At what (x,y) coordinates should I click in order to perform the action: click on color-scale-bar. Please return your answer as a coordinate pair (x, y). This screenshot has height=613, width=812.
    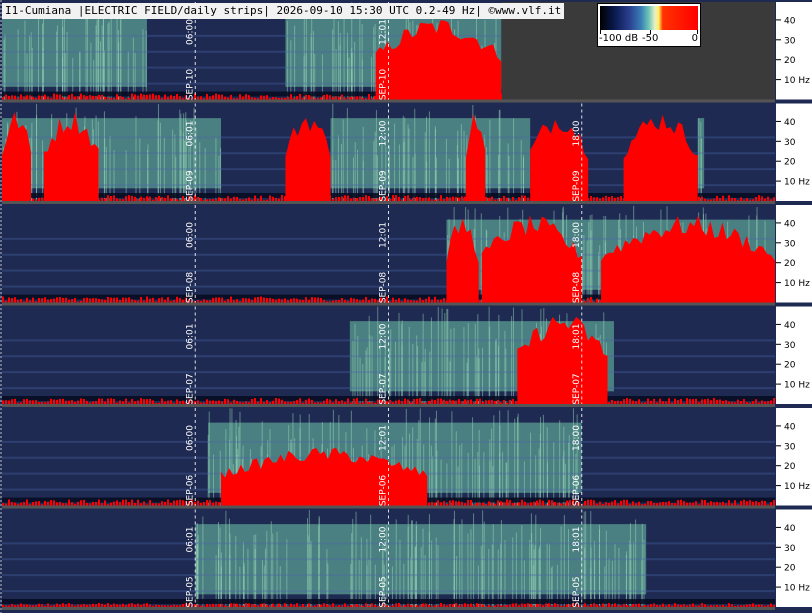
    Looking at the image, I should click on (649, 18).